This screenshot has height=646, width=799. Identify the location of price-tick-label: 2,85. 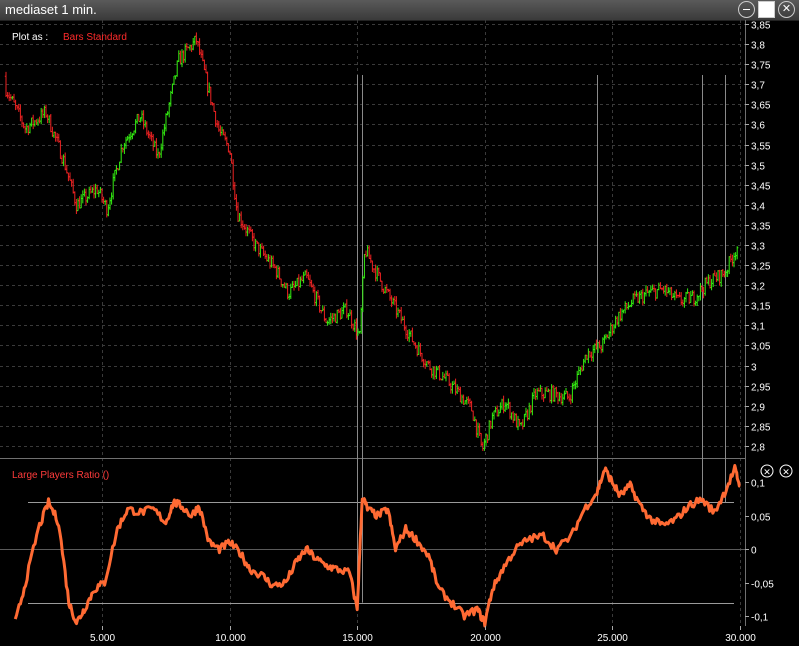
(761, 428).